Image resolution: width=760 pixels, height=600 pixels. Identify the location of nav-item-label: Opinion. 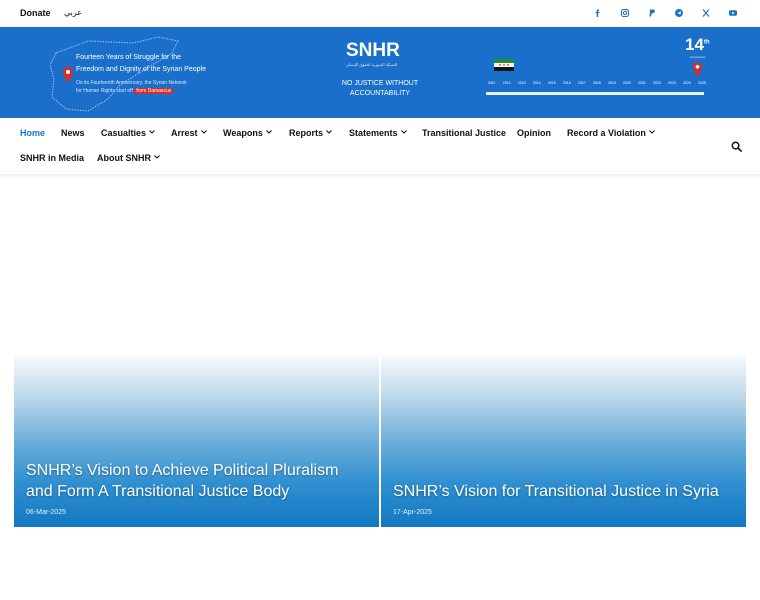
(534, 133).